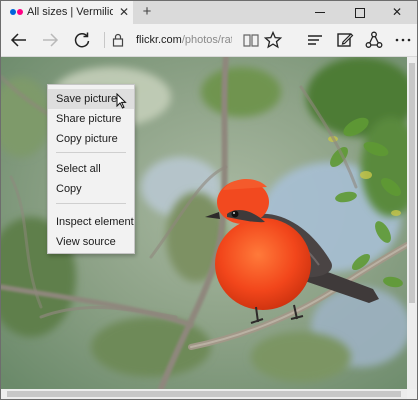 The width and height of the screenshot is (418, 400). Describe the element at coordinates (118, 40) in the screenshot. I see `lock-icon` at that location.